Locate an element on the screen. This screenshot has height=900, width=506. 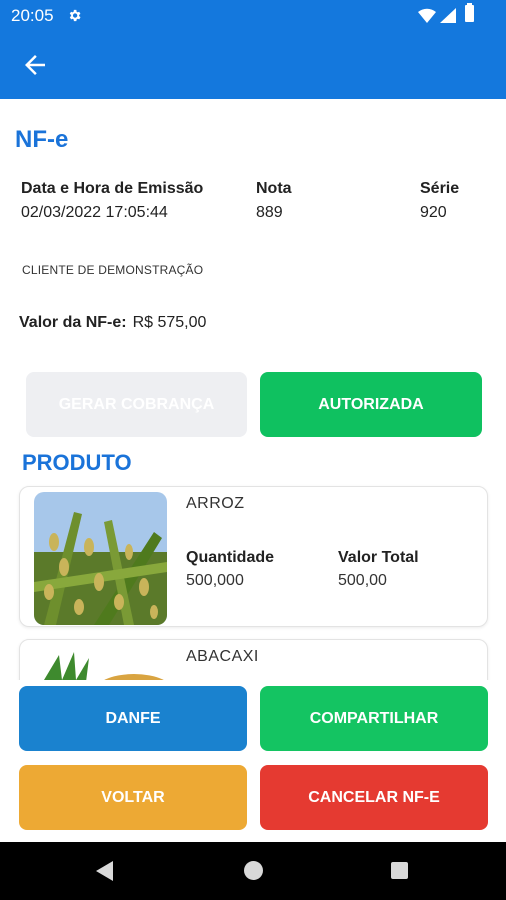
nota-column: Nota 889 is located at coordinates (274, 201).